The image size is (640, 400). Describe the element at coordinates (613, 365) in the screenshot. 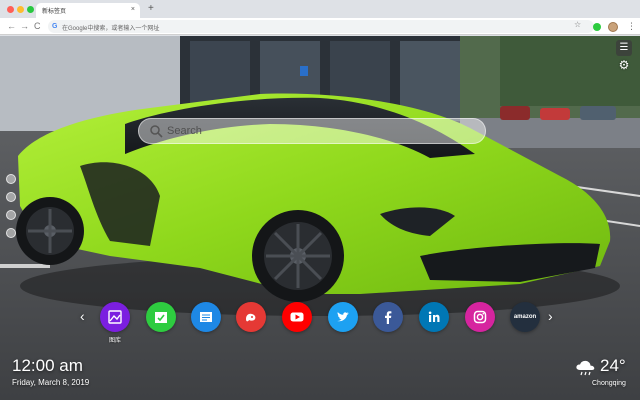

I see `weather-temperature: 24°` at that location.